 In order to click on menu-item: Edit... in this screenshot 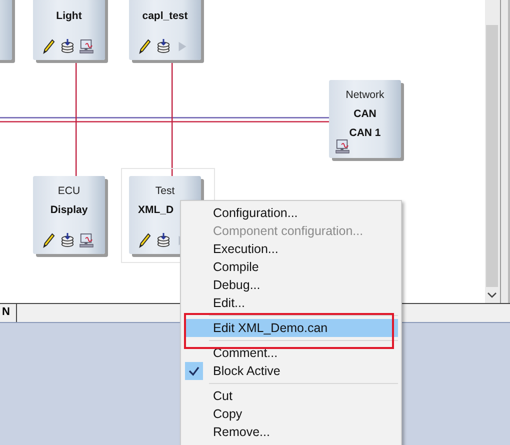, I will do `click(229, 303)`.